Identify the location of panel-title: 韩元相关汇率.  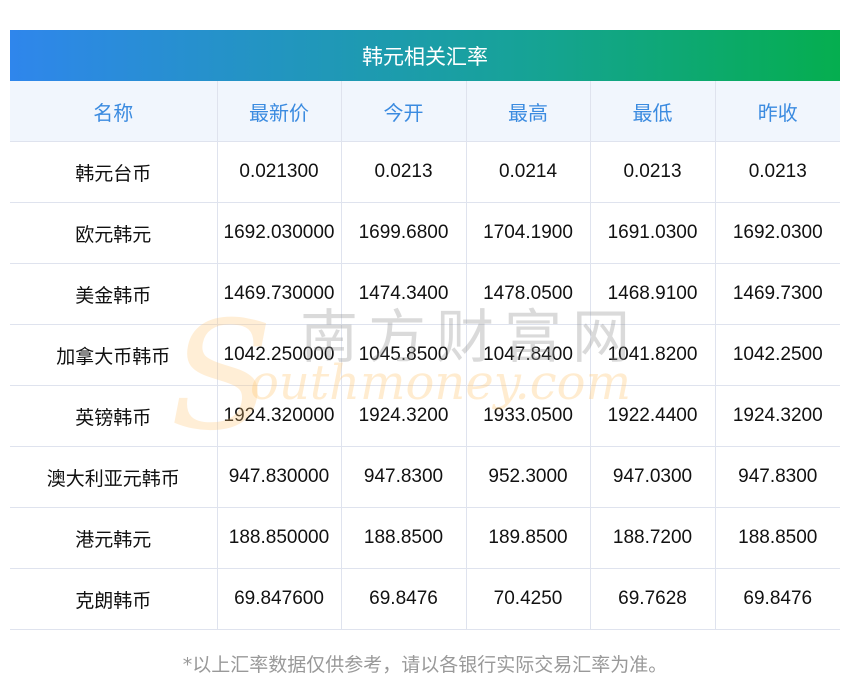
(425, 55).